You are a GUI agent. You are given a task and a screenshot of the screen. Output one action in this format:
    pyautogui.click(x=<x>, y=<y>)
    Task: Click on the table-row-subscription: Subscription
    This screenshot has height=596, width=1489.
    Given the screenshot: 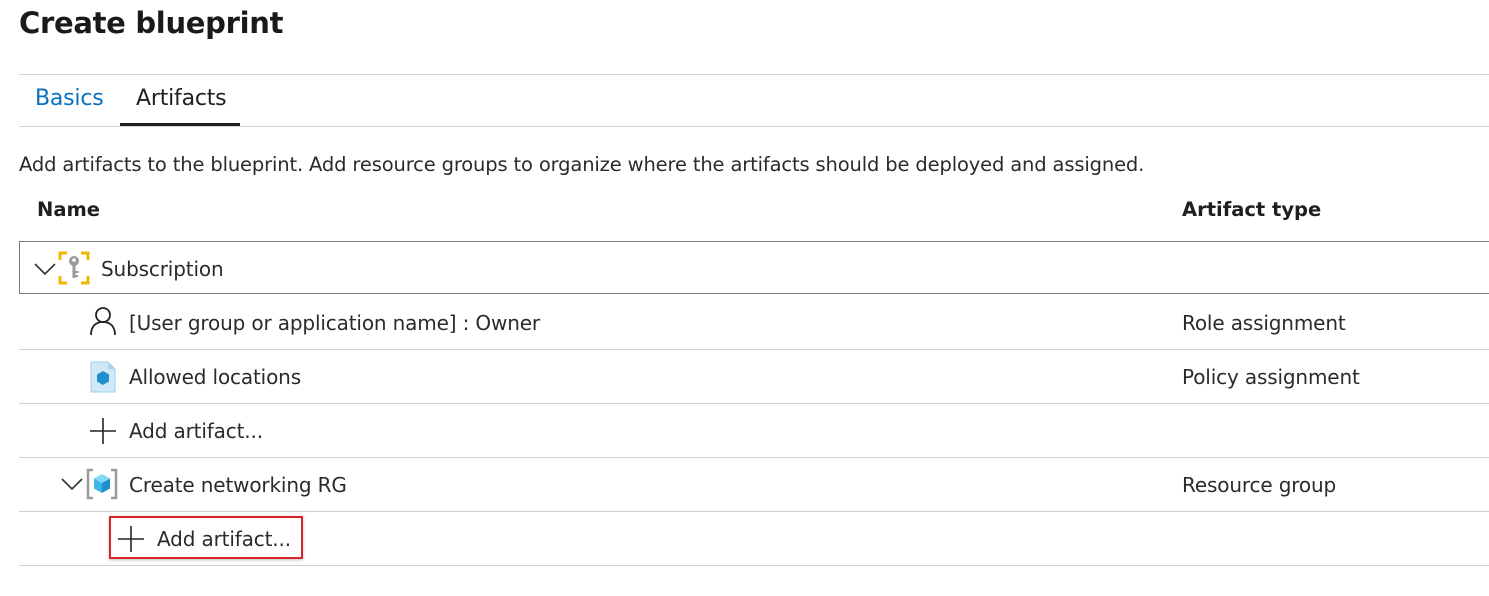 What is the action you would take?
    pyautogui.click(x=754, y=267)
    